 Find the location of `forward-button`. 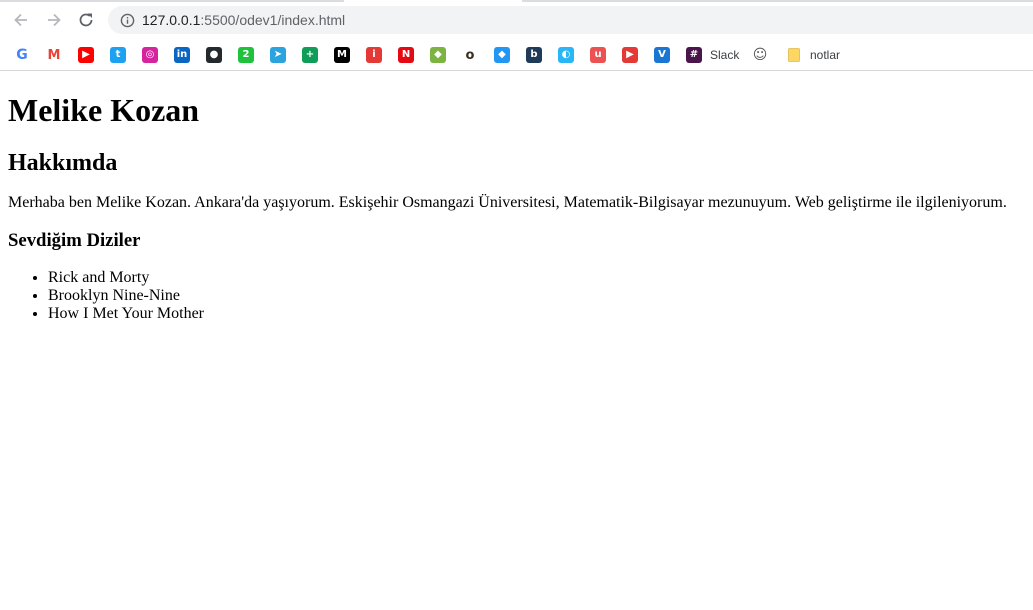

forward-button is located at coordinates (54, 20).